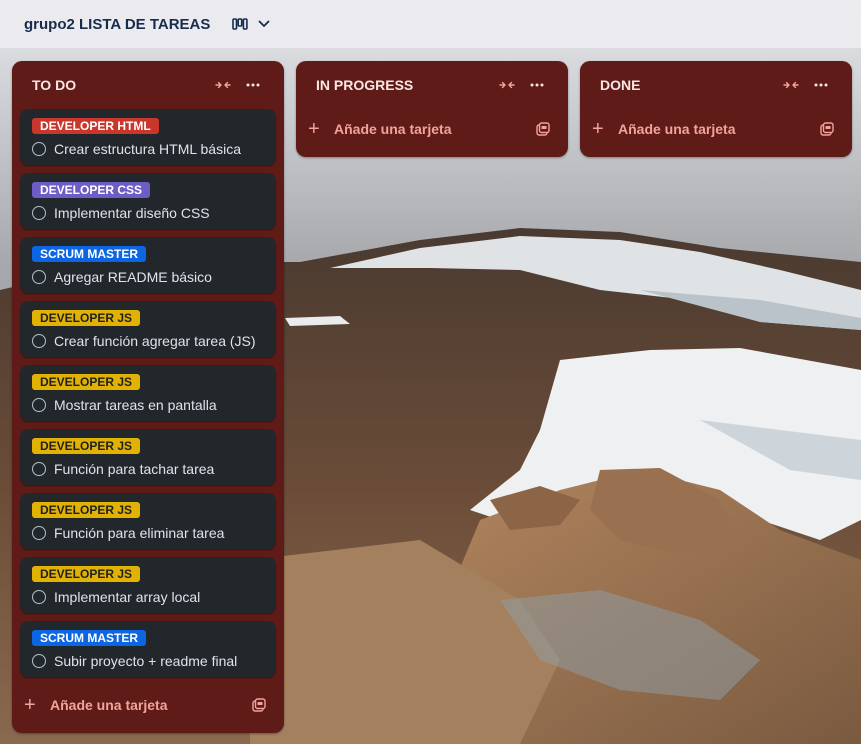 This screenshot has height=744, width=861. Describe the element at coordinates (148, 521) in the screenshot. I see `card: DEVELOPER JS Función para eliminar tarea` at that location.